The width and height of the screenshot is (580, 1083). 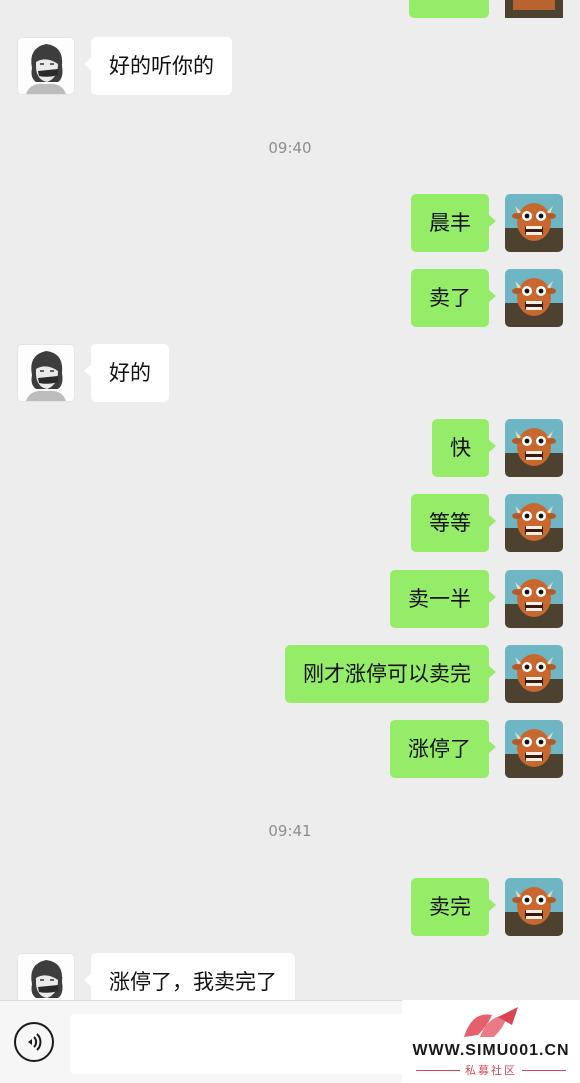 I want to click on watermark-site: WWW.SIMU001.CN, so click(x=491, y=1050).